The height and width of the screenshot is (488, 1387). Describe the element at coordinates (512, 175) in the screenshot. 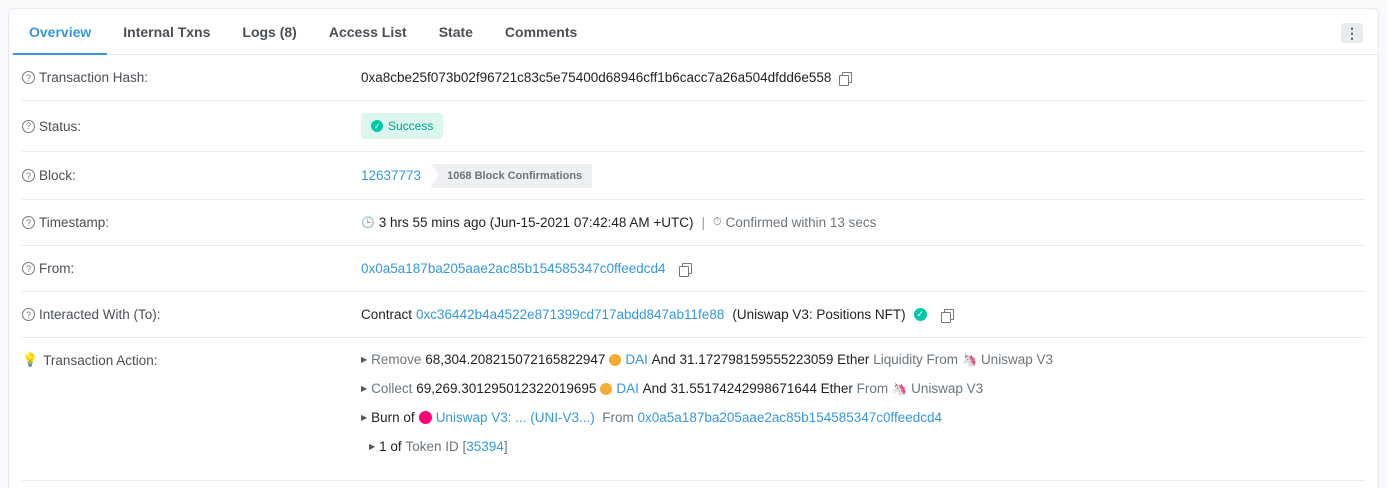

I see `block-confirmations-badge: 1068 Block Confirmations` at that location.